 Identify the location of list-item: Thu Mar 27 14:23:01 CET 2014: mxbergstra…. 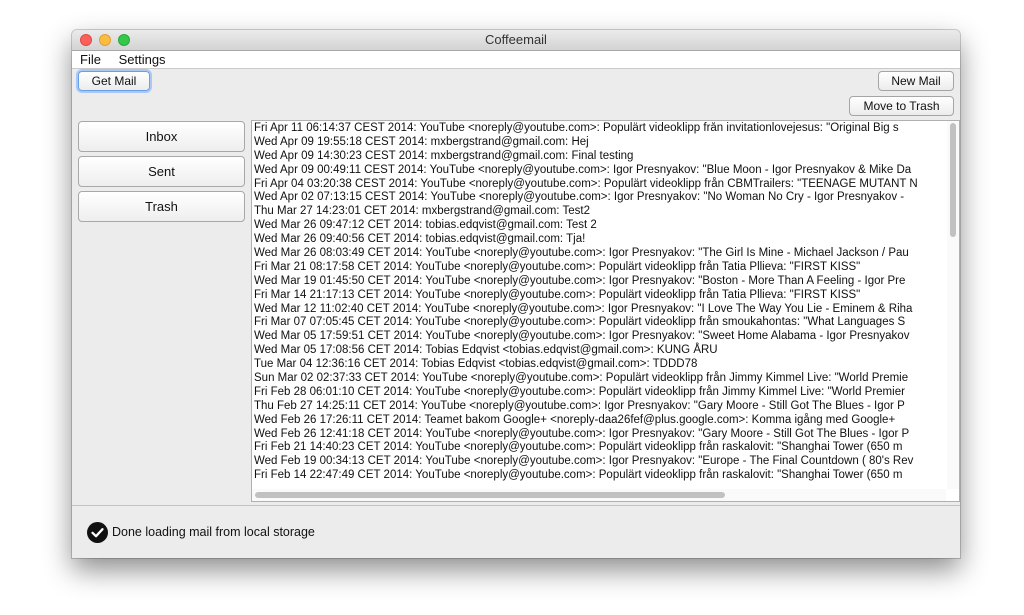
(599, 212).